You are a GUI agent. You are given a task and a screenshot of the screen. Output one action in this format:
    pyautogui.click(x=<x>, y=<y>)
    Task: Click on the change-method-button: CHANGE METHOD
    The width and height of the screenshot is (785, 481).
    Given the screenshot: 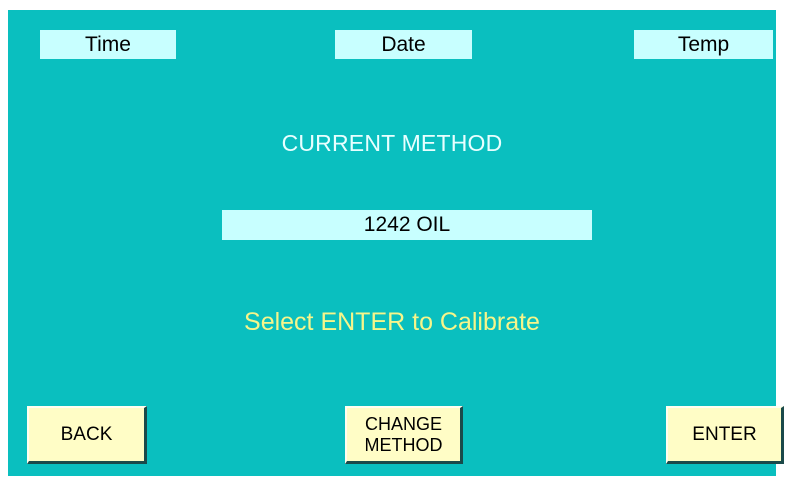 What is the action you would take?
    pyautogui.click(x=404, y=435)
    